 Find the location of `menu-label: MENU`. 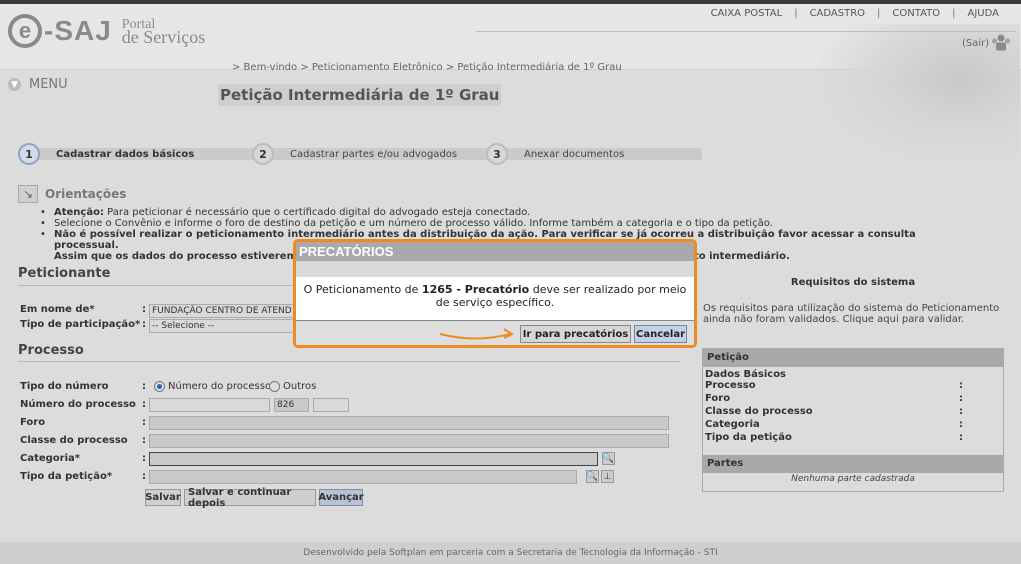

menu-label: MENU is located at coordinates (48, 84).